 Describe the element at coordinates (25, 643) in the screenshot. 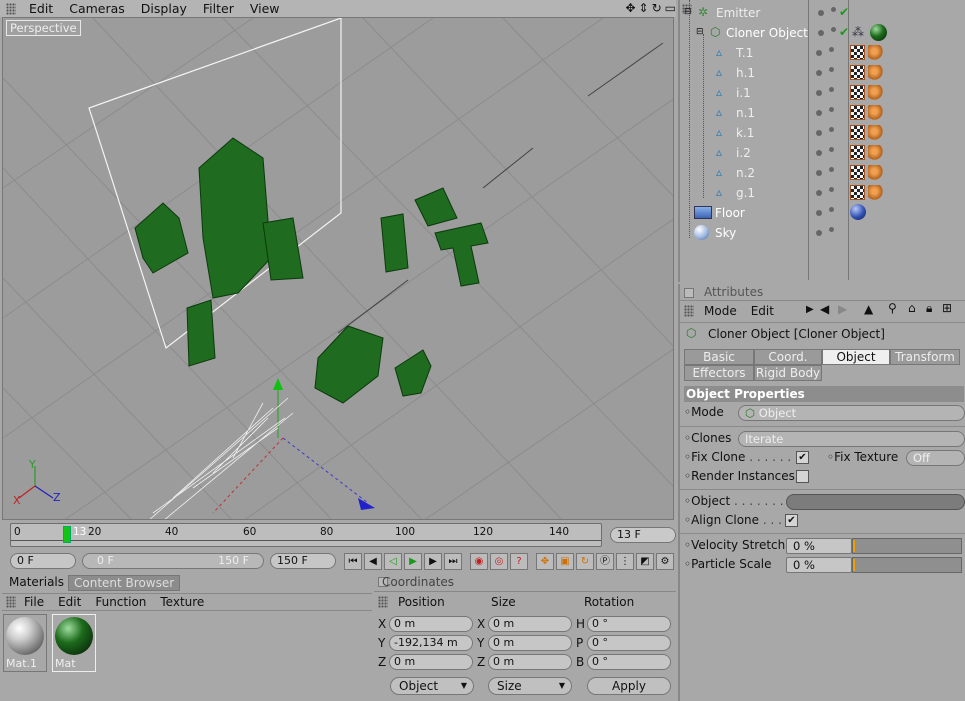

I see `material-swatch-mat1: Mat.1` at that location.